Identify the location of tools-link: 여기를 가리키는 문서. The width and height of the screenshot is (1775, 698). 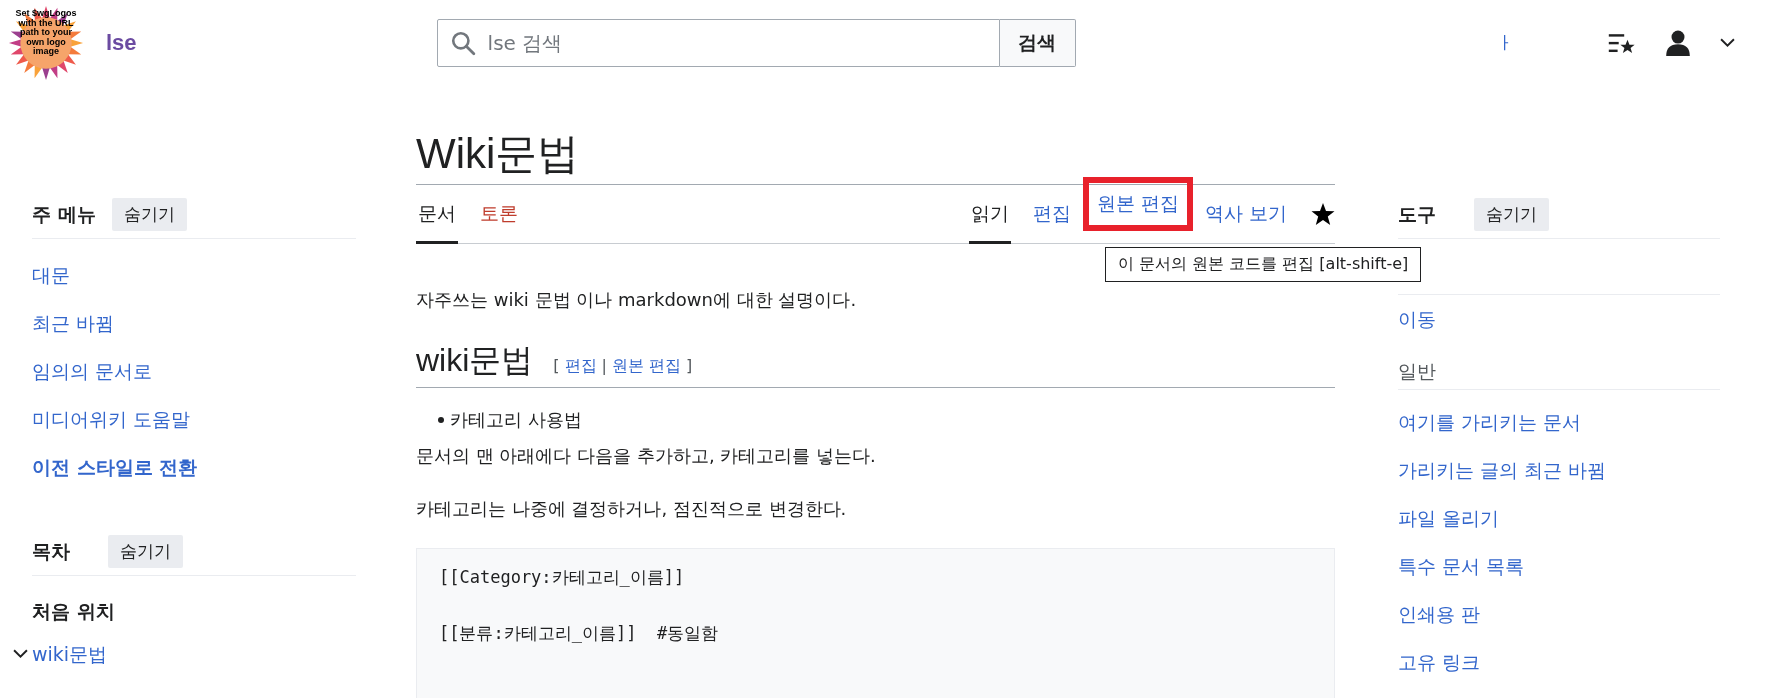
(1559, 422).